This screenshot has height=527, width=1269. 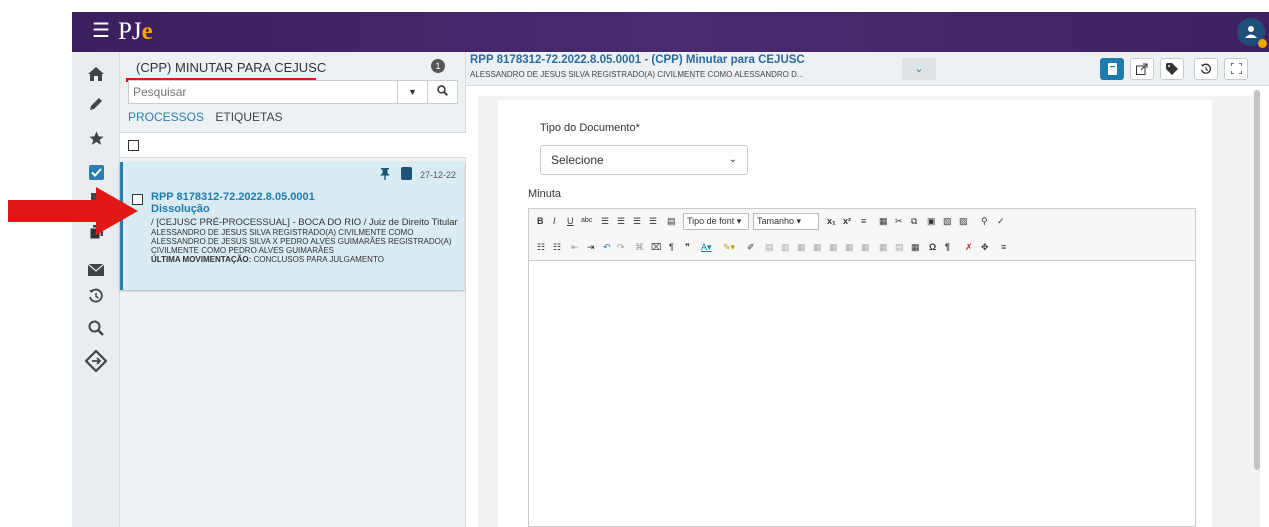 I want to click on font-size-select: Tamanho ▾, so click(x=786, y=221).